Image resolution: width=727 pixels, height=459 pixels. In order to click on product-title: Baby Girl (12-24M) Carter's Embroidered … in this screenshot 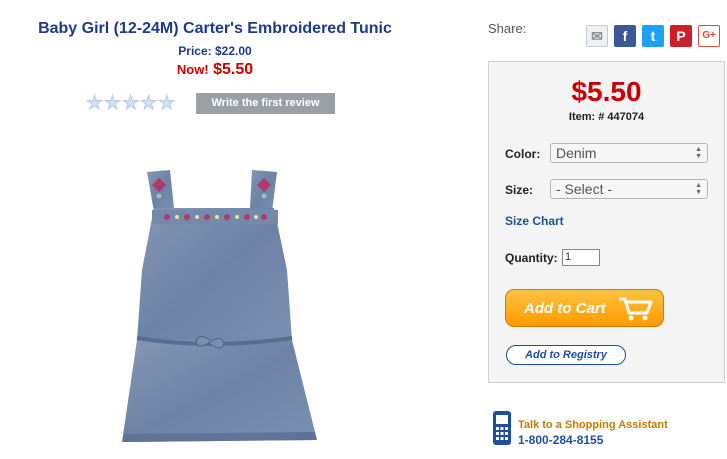, I will do `click(215, 28)`.